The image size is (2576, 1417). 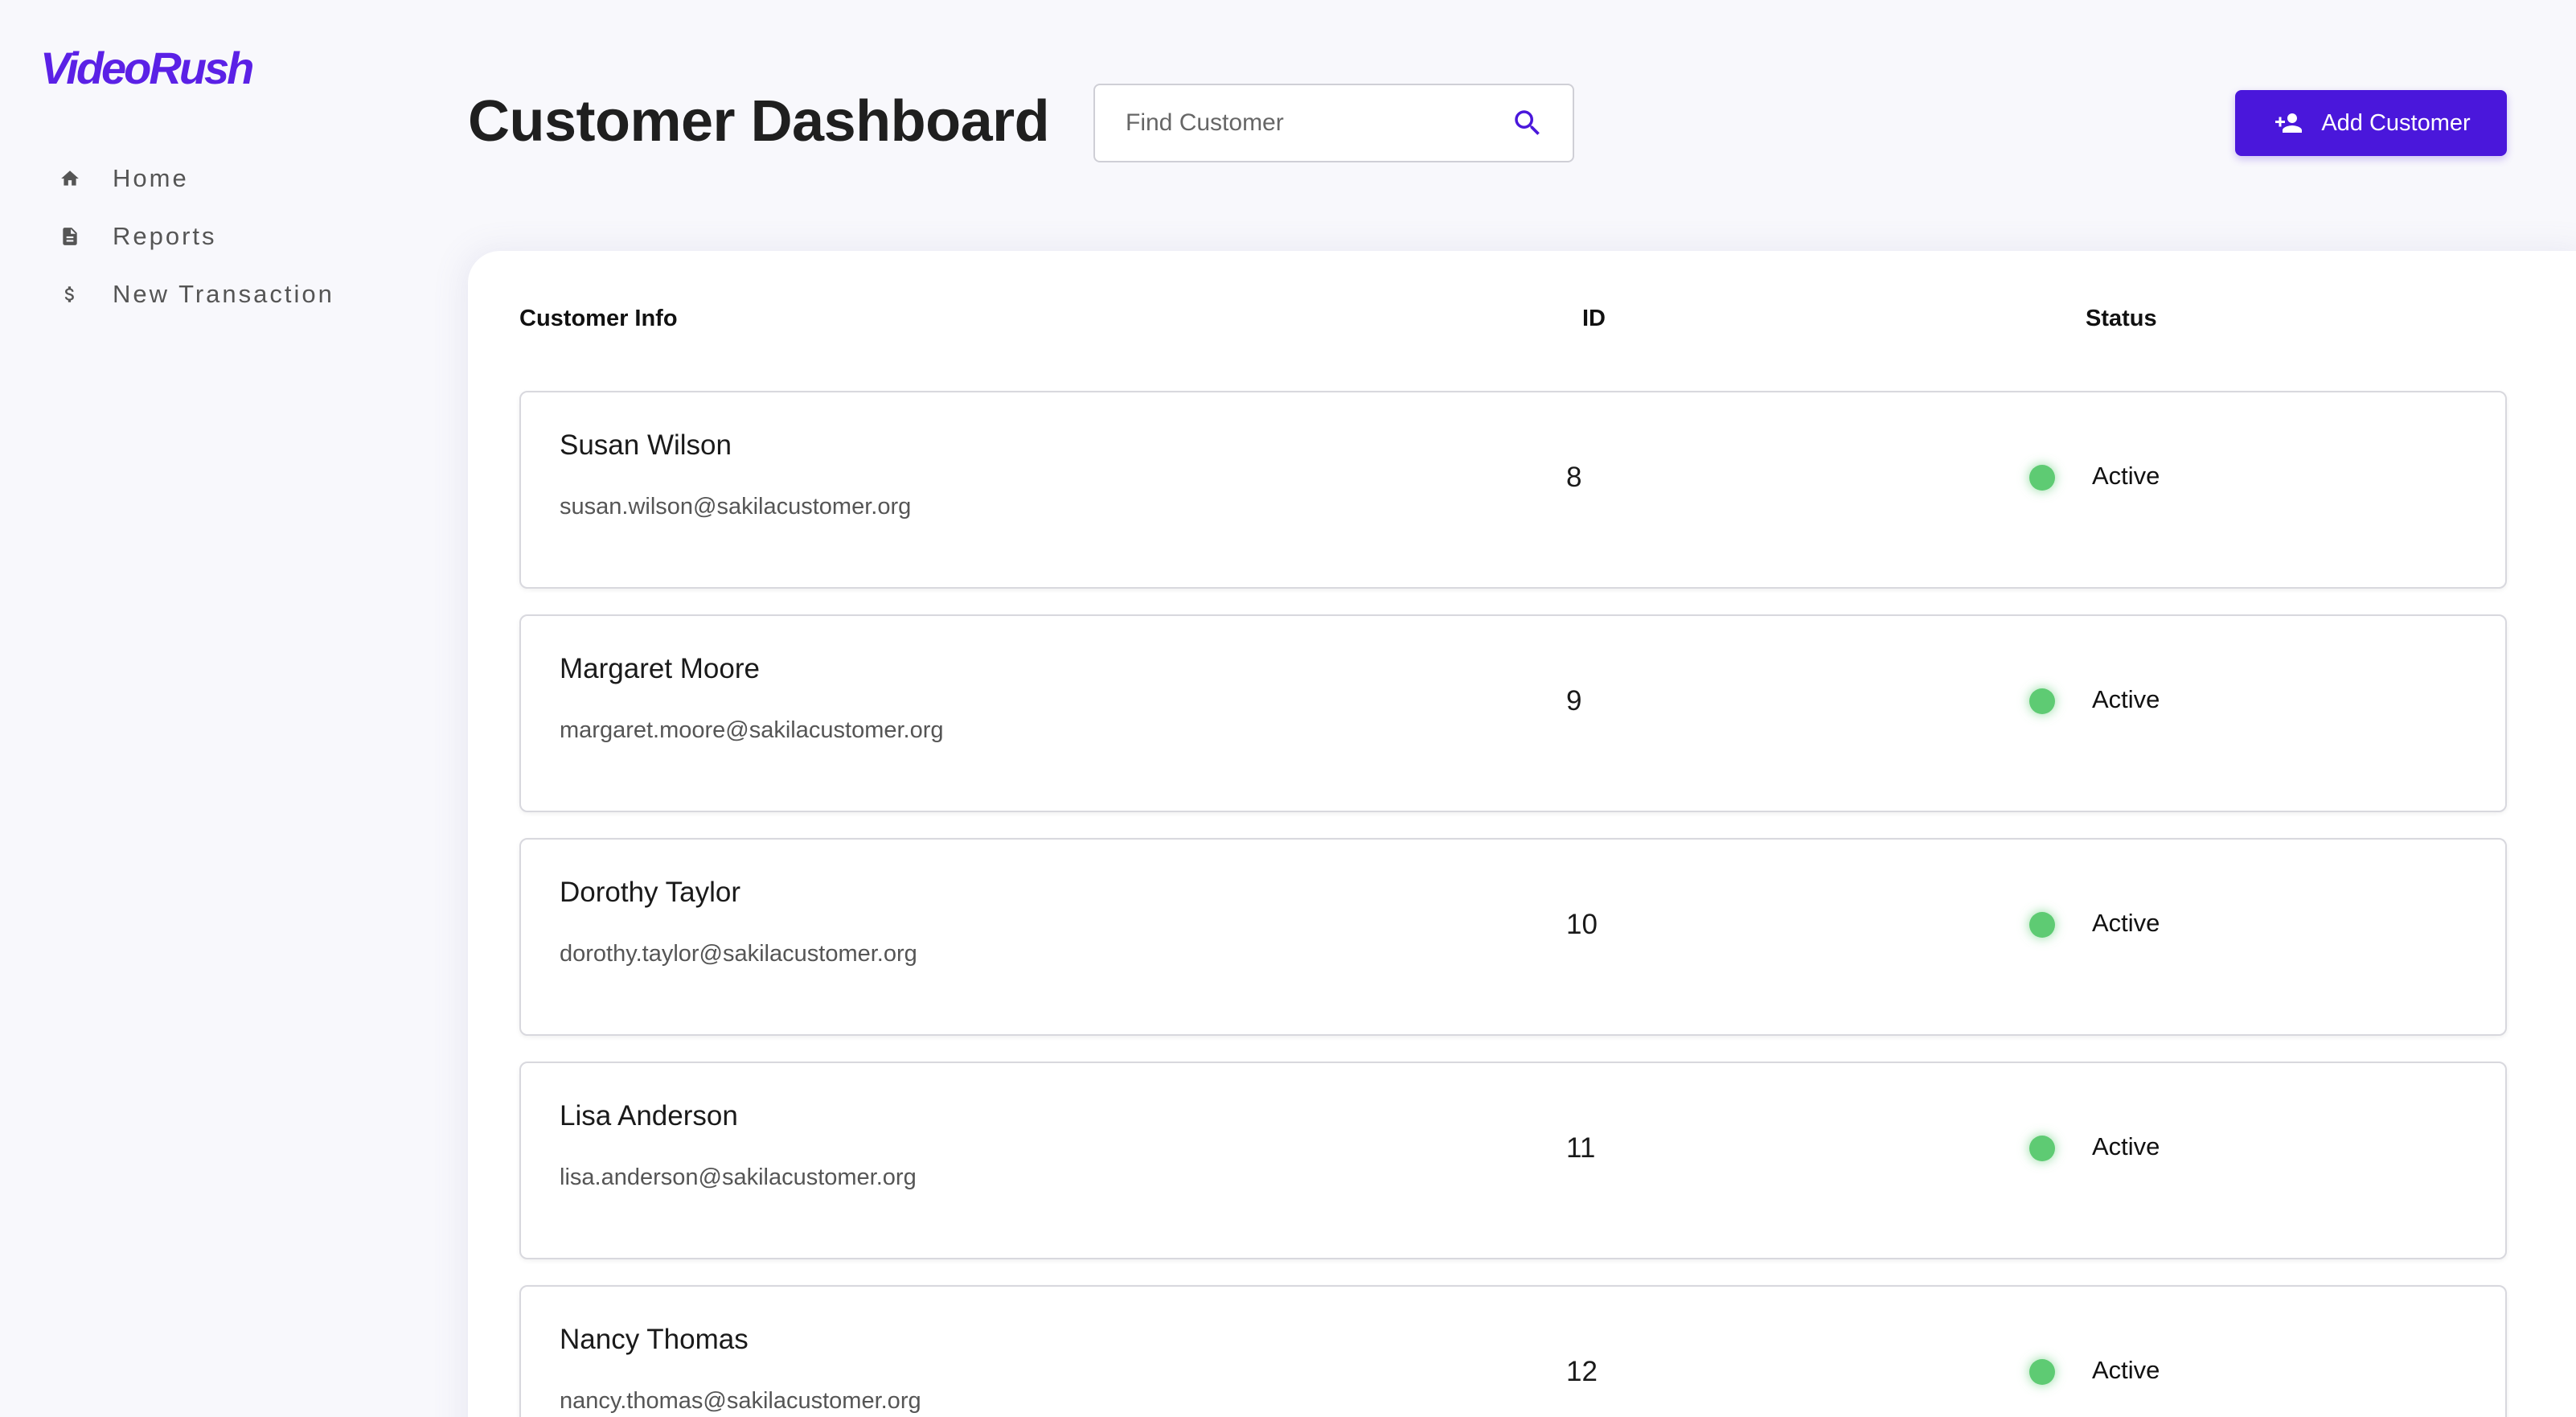 I want to click on column-header-customer-info: Customer Info, so click(x=598, y=318).